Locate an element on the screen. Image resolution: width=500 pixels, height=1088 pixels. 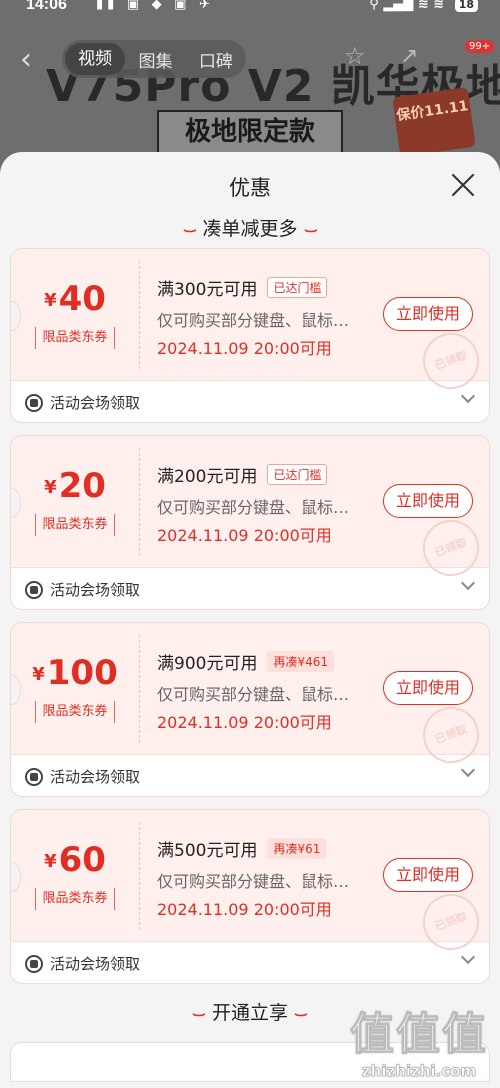
tab-gallery: 图集 is located at coordinates (155, 59).